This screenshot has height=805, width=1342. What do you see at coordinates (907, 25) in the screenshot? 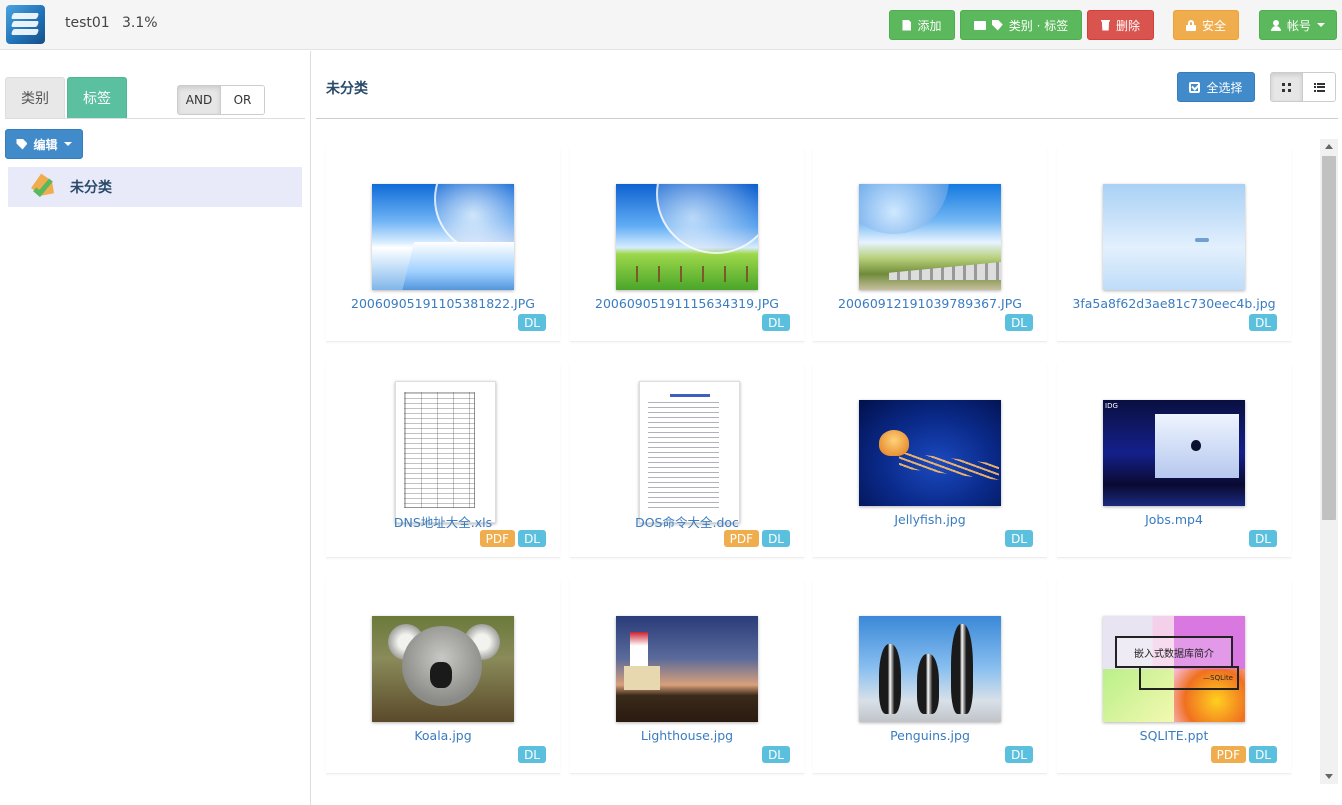
I see `file-icon` at bounding box center [907, 25].